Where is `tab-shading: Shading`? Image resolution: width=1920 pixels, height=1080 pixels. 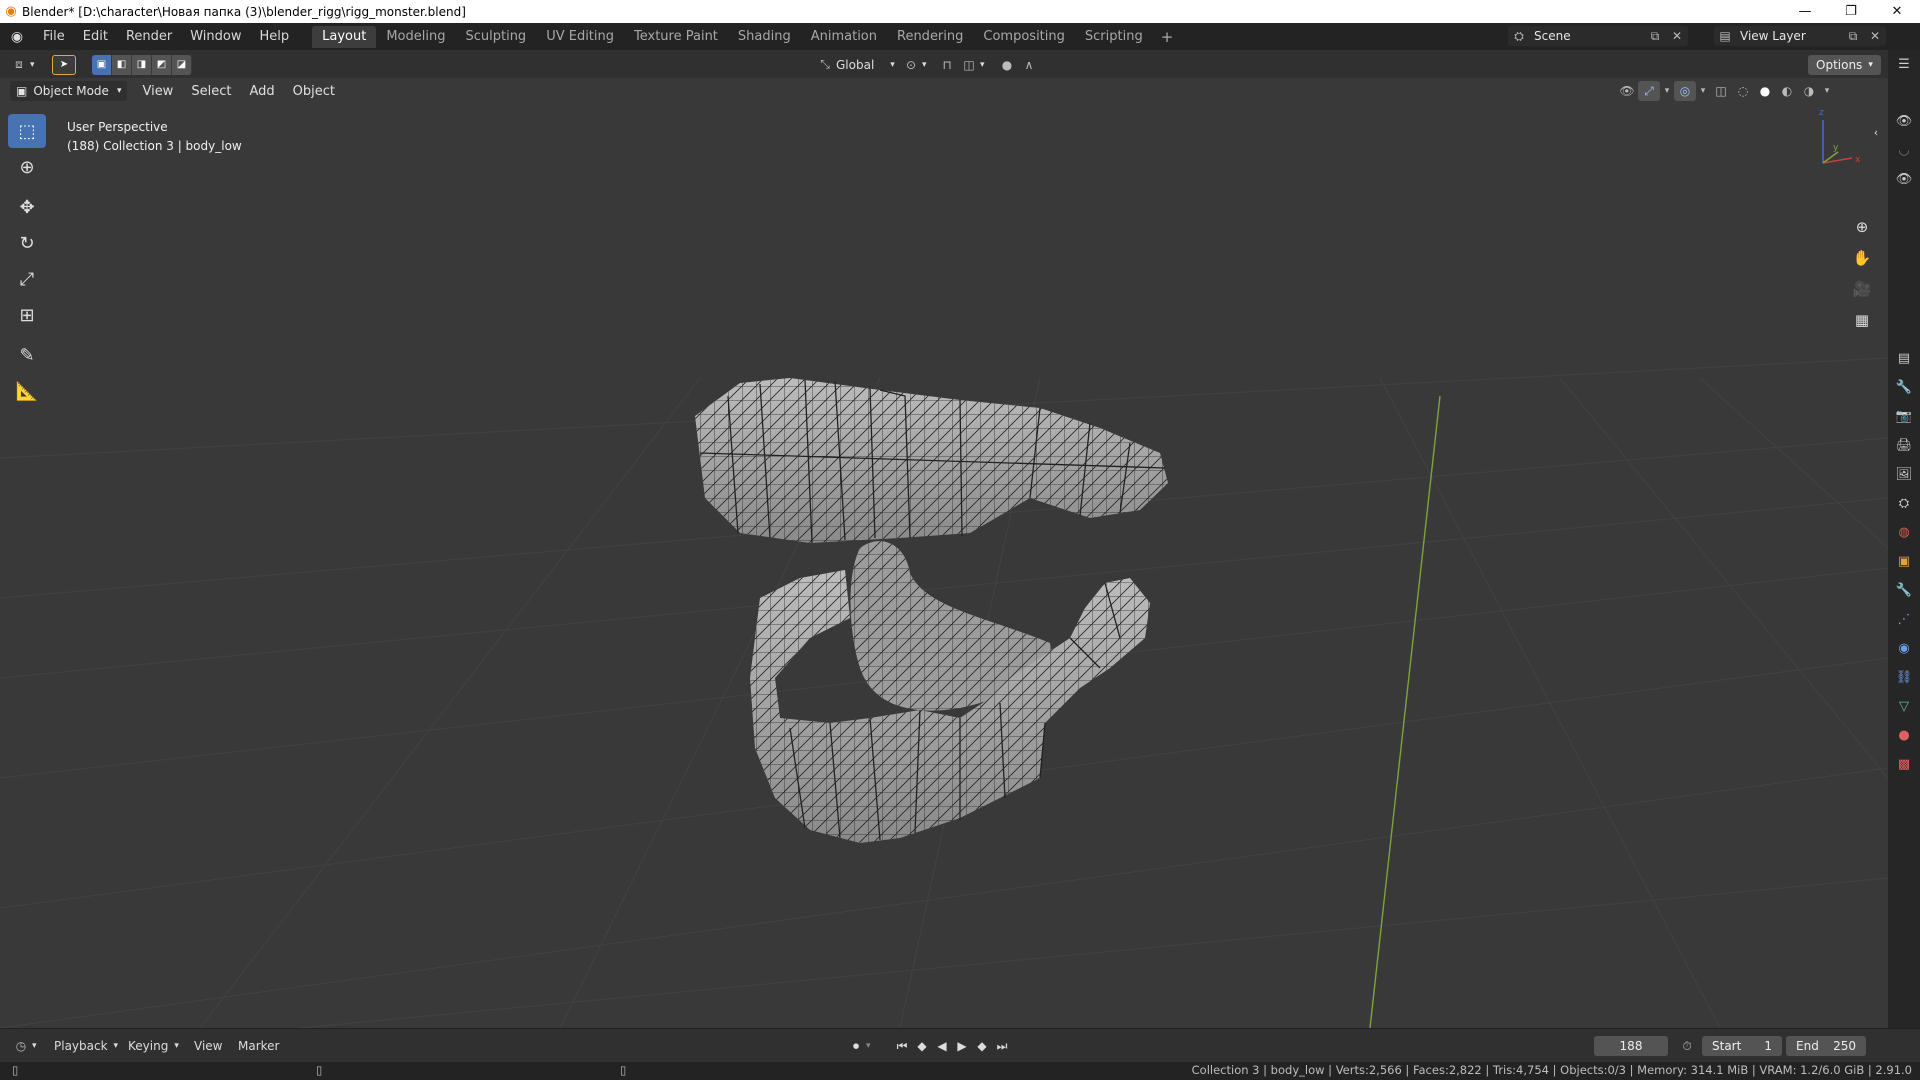
tab-shading: Shading is located at coordinates (764, 37).